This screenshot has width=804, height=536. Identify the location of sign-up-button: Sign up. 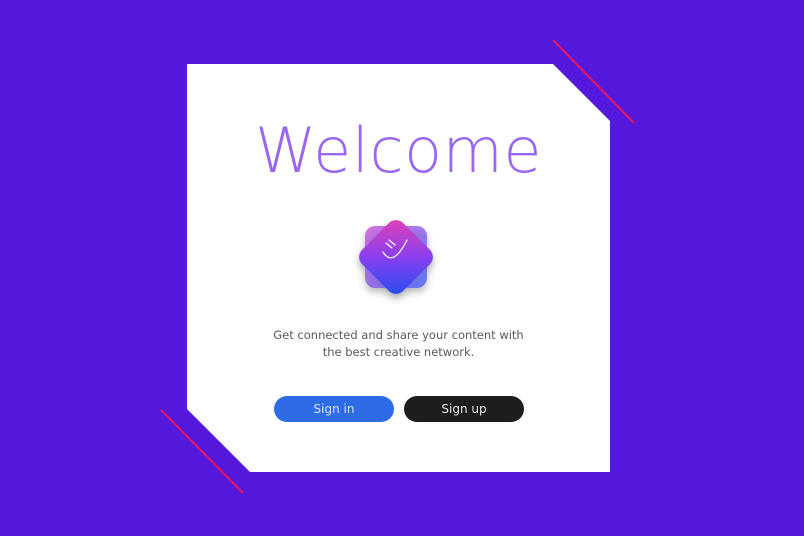
(464, 409).